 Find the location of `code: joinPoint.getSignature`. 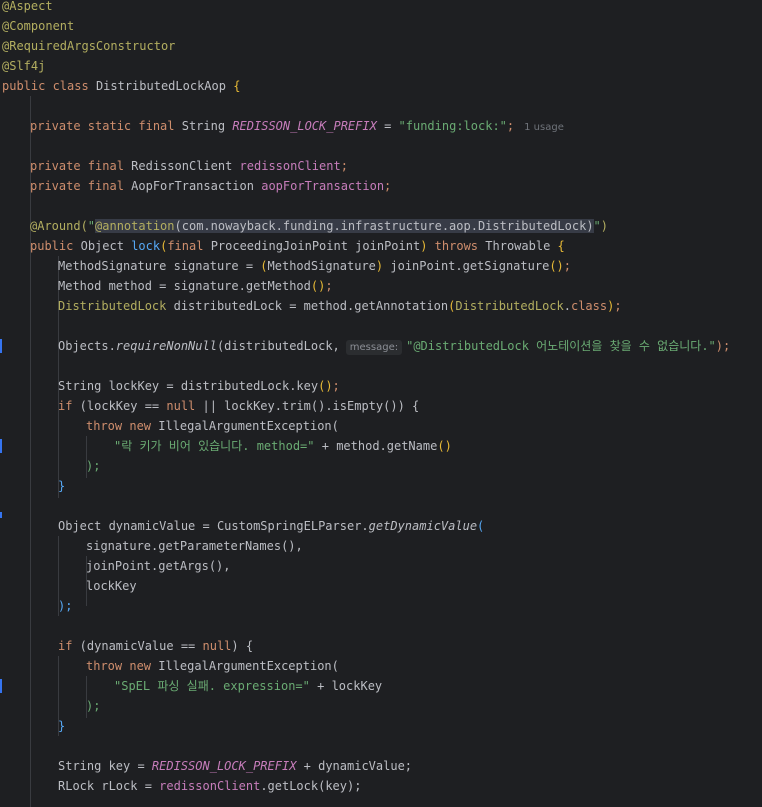

code: joinPoint.getSignature is located at coordinates (466, 266).